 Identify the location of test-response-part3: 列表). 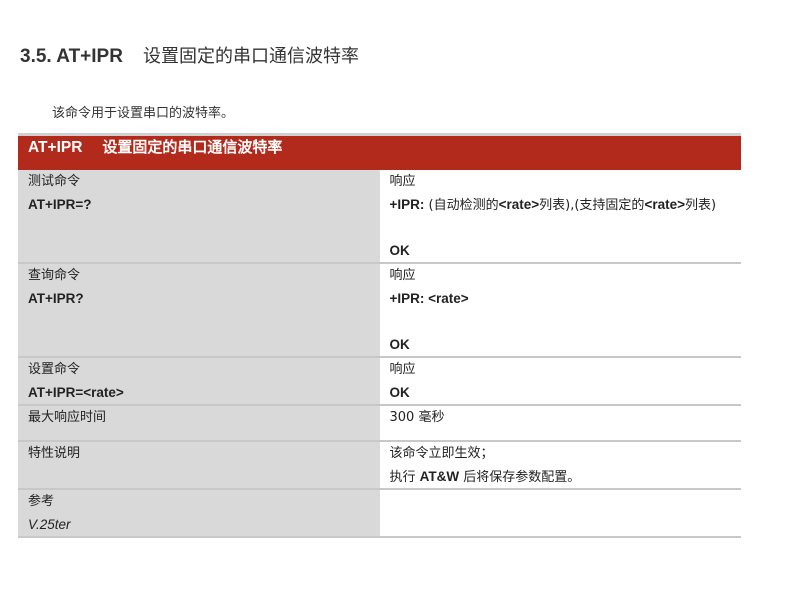
(700, 205).